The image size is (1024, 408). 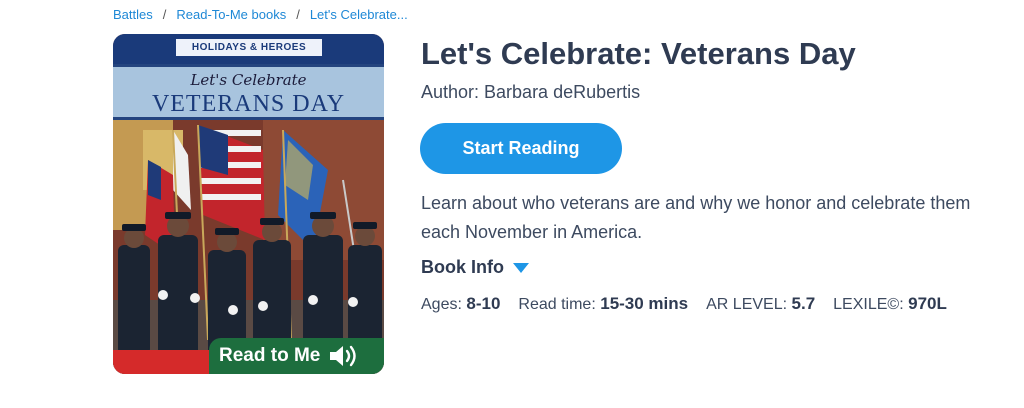 What do you see at coordinates (868, 304) in the screenshot?
I see `stat-lexile-label: LEXILE©:` at bounding box center [868, 304].